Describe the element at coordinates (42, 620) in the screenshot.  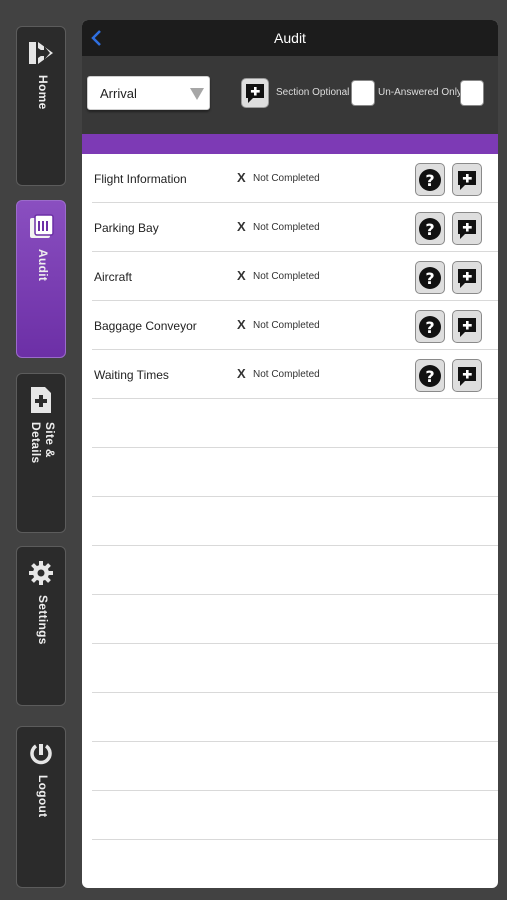
I see `sidebar-item-label: Settings` at that location.